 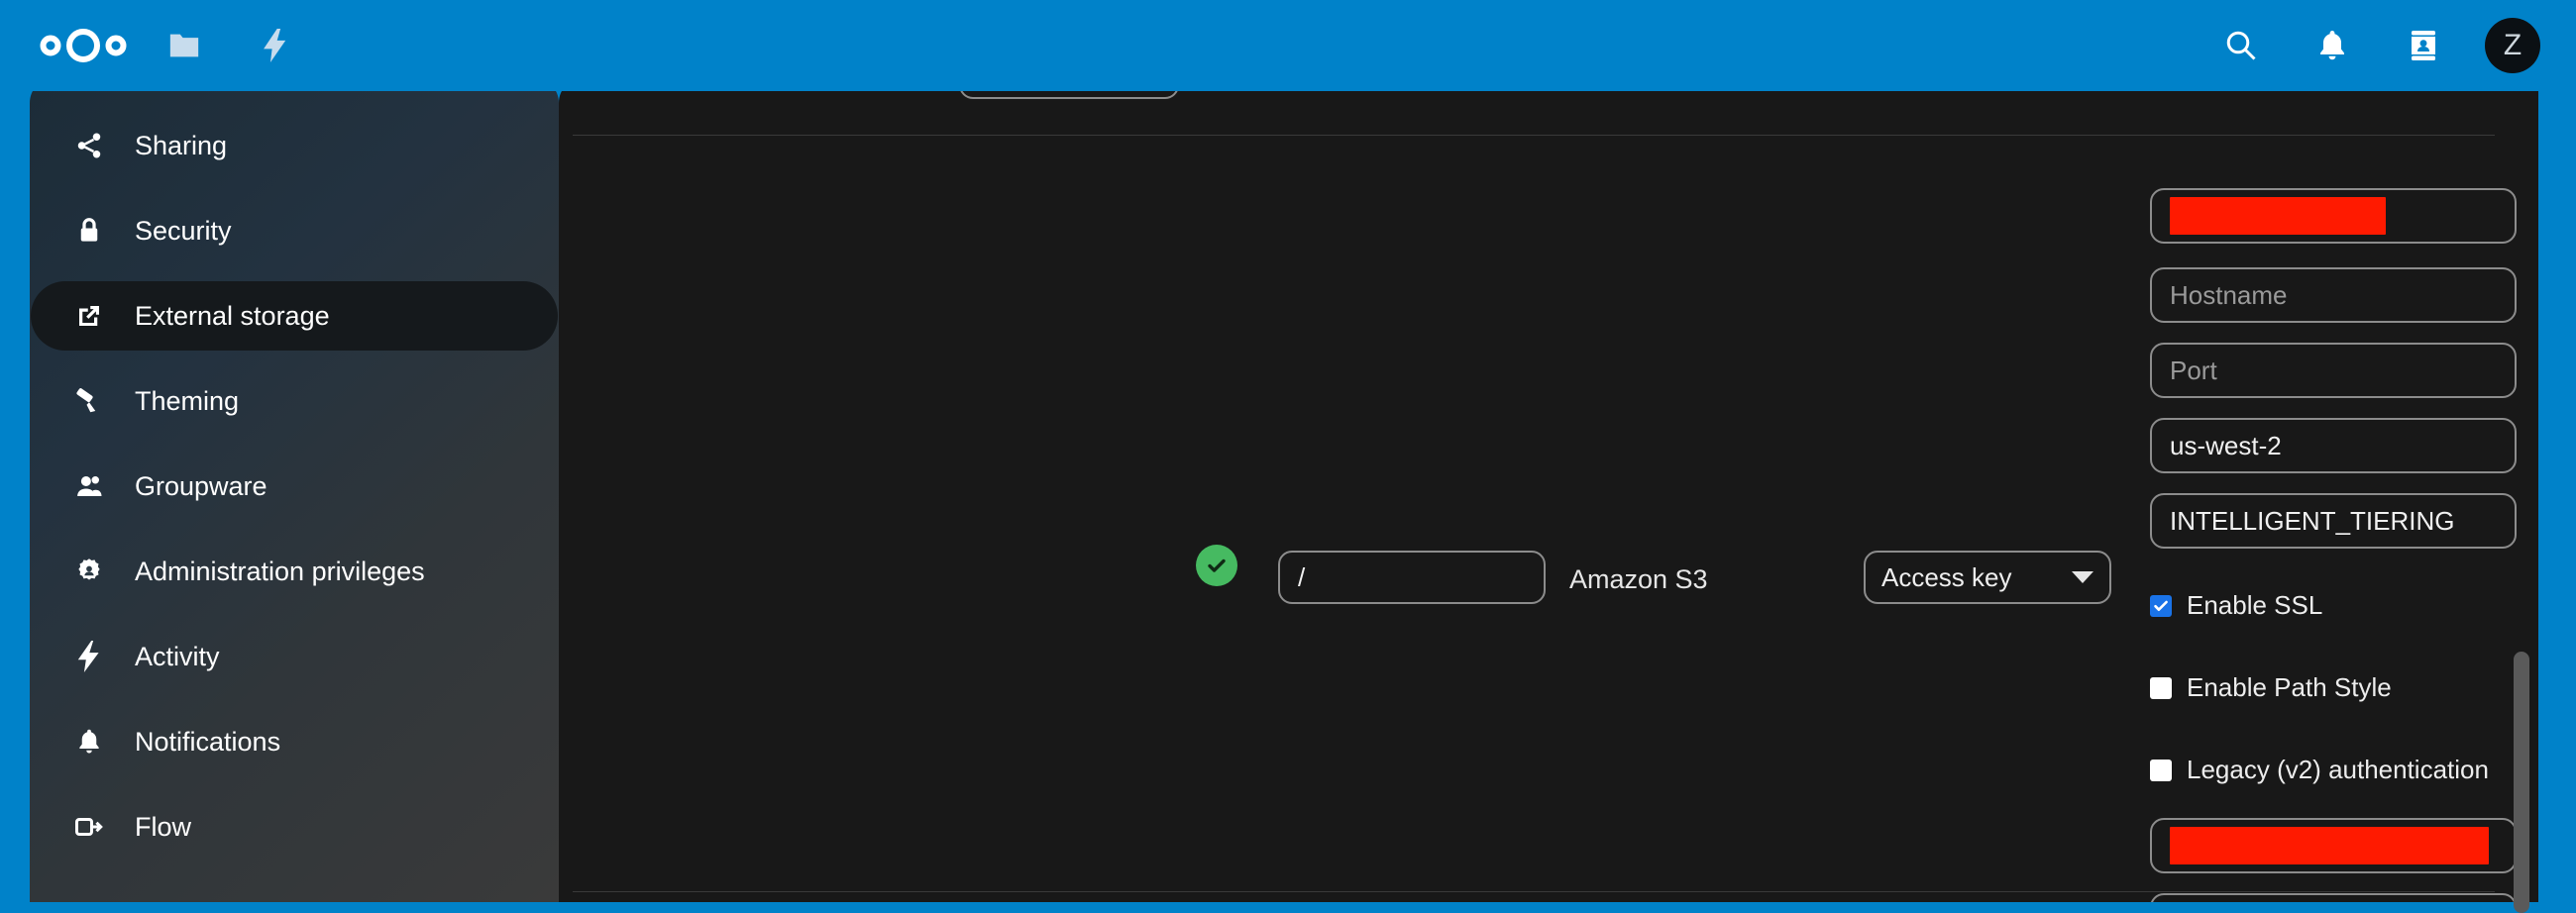 I want to click on sidebar-item-groupware: Groupware, so click(x=295, y=487).